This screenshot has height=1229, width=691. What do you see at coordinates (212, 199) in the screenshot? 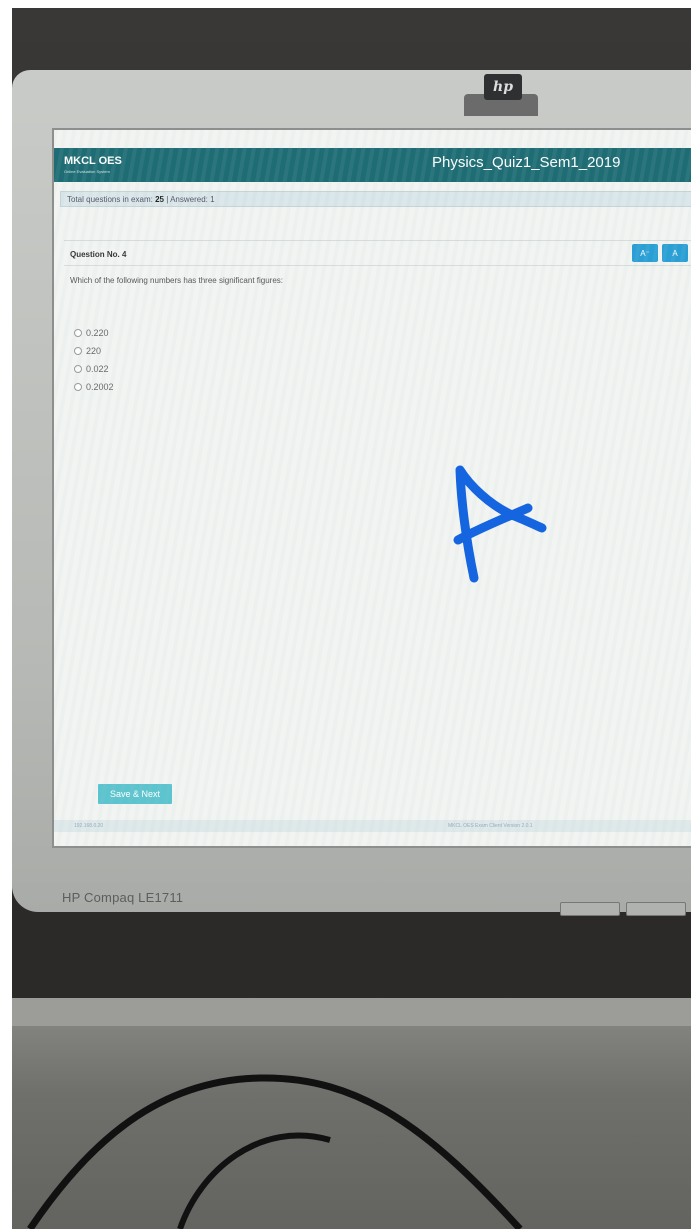
I see `answered-value: 1` at bounding box center [212, 199].